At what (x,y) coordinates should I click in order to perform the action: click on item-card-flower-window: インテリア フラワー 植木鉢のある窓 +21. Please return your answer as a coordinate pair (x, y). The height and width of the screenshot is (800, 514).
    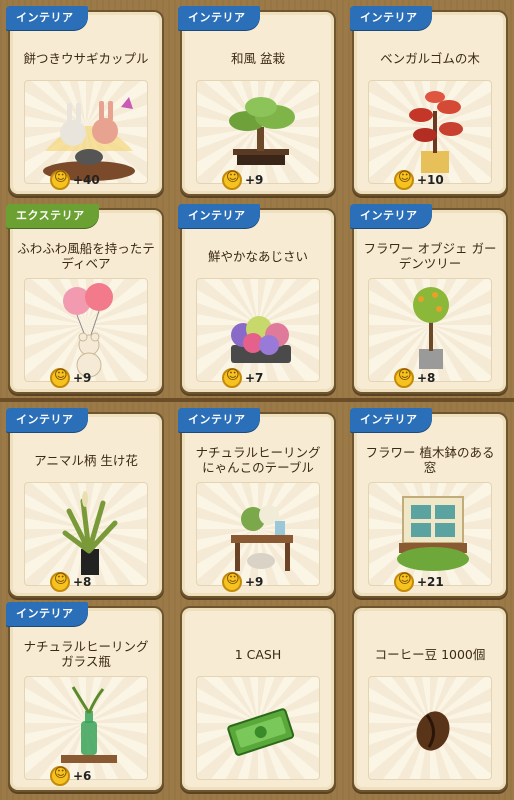
    Looking at the image, I should click on (429, 503).